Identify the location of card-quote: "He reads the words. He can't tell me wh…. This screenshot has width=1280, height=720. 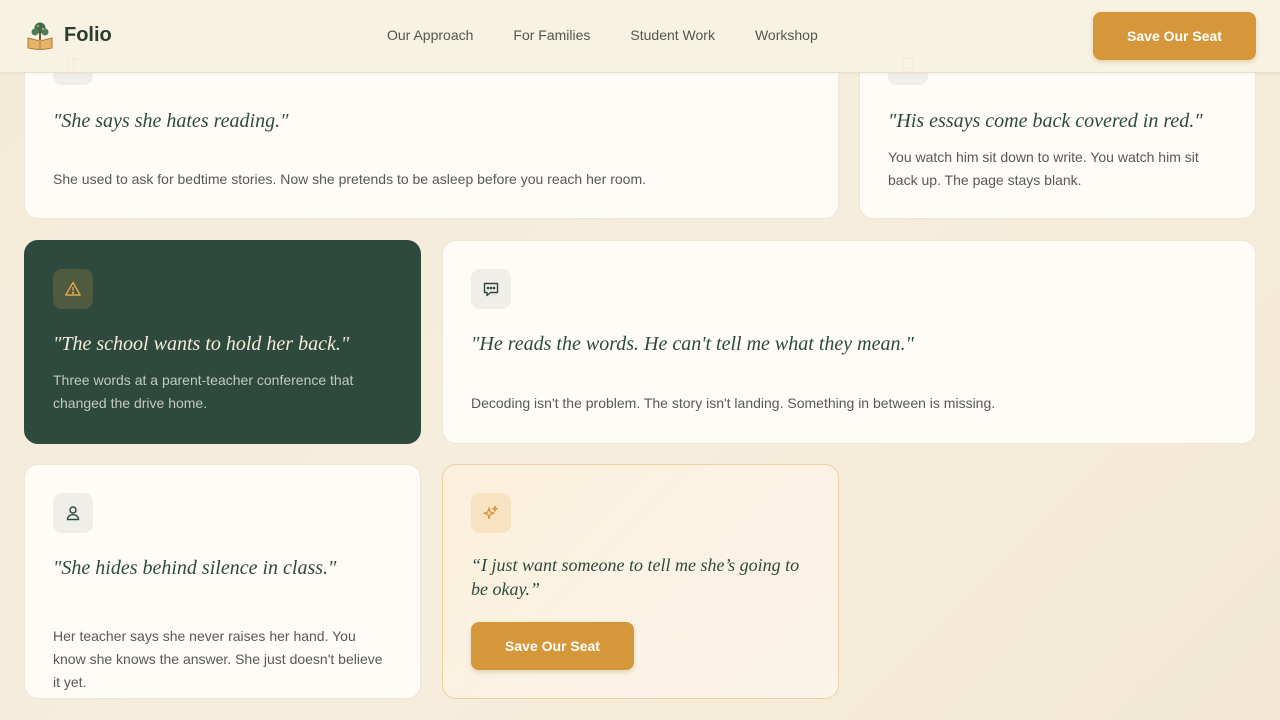
(692, 344).